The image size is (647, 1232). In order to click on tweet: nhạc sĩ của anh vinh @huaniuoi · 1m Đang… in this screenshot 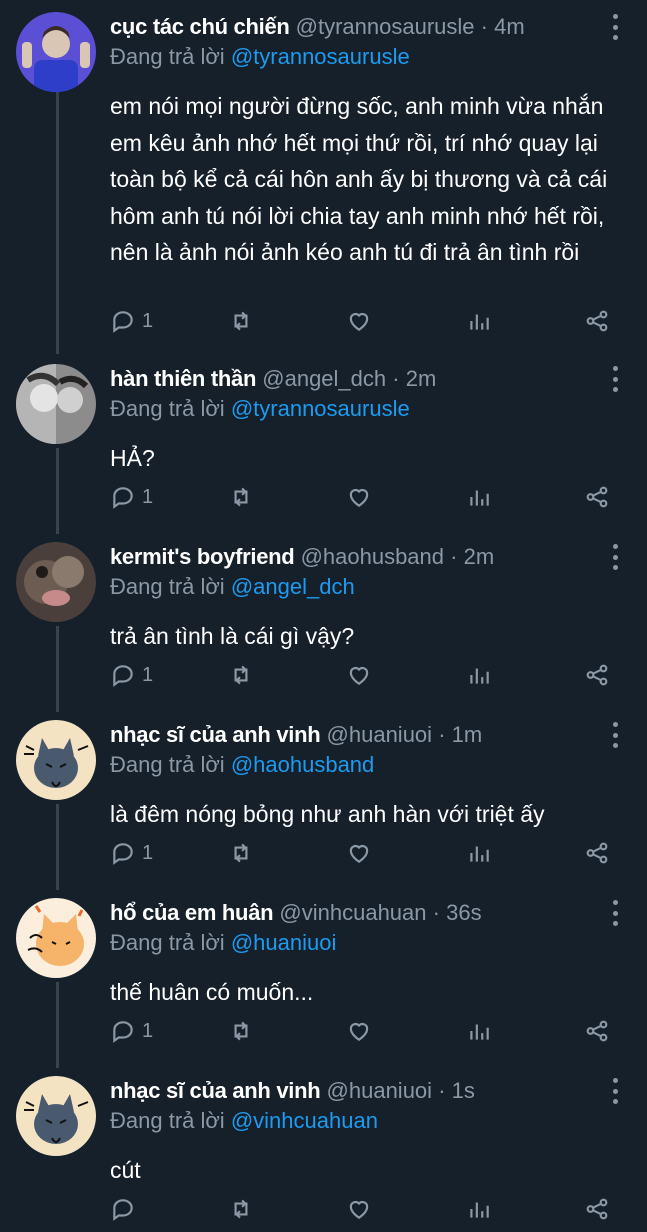, I will do `click(323, 800)`.